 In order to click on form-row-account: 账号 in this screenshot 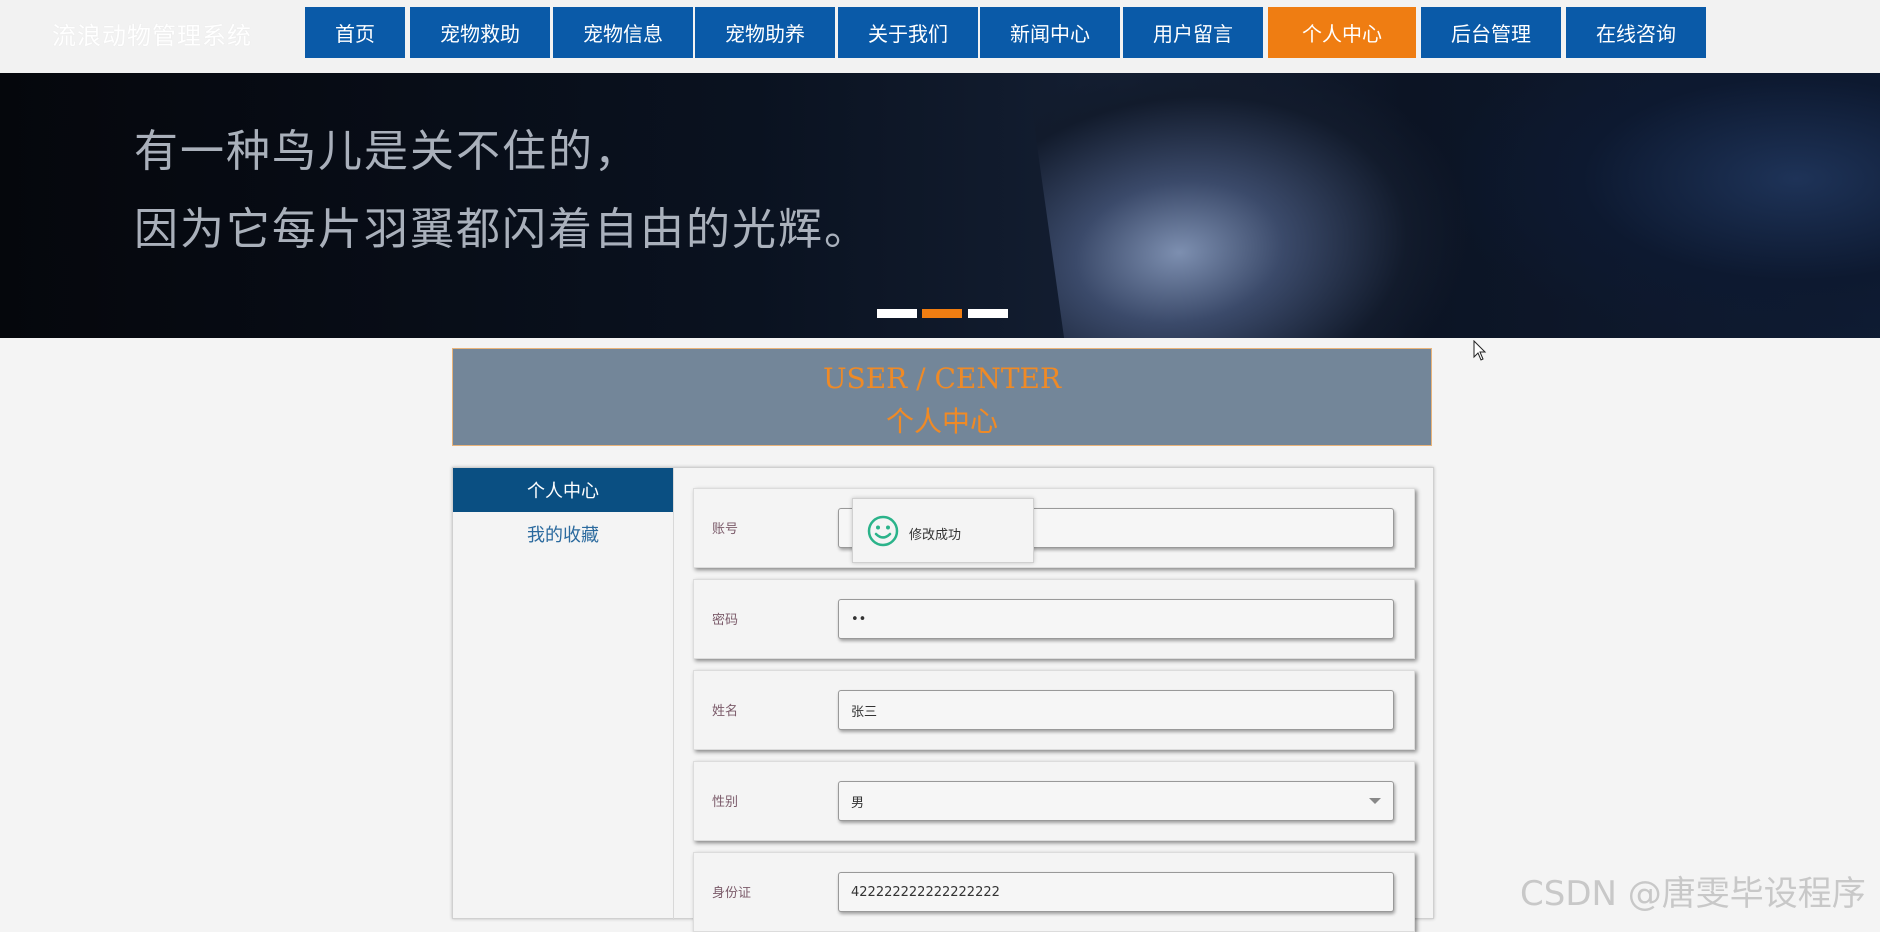, I will do `click(1054, 528)`.